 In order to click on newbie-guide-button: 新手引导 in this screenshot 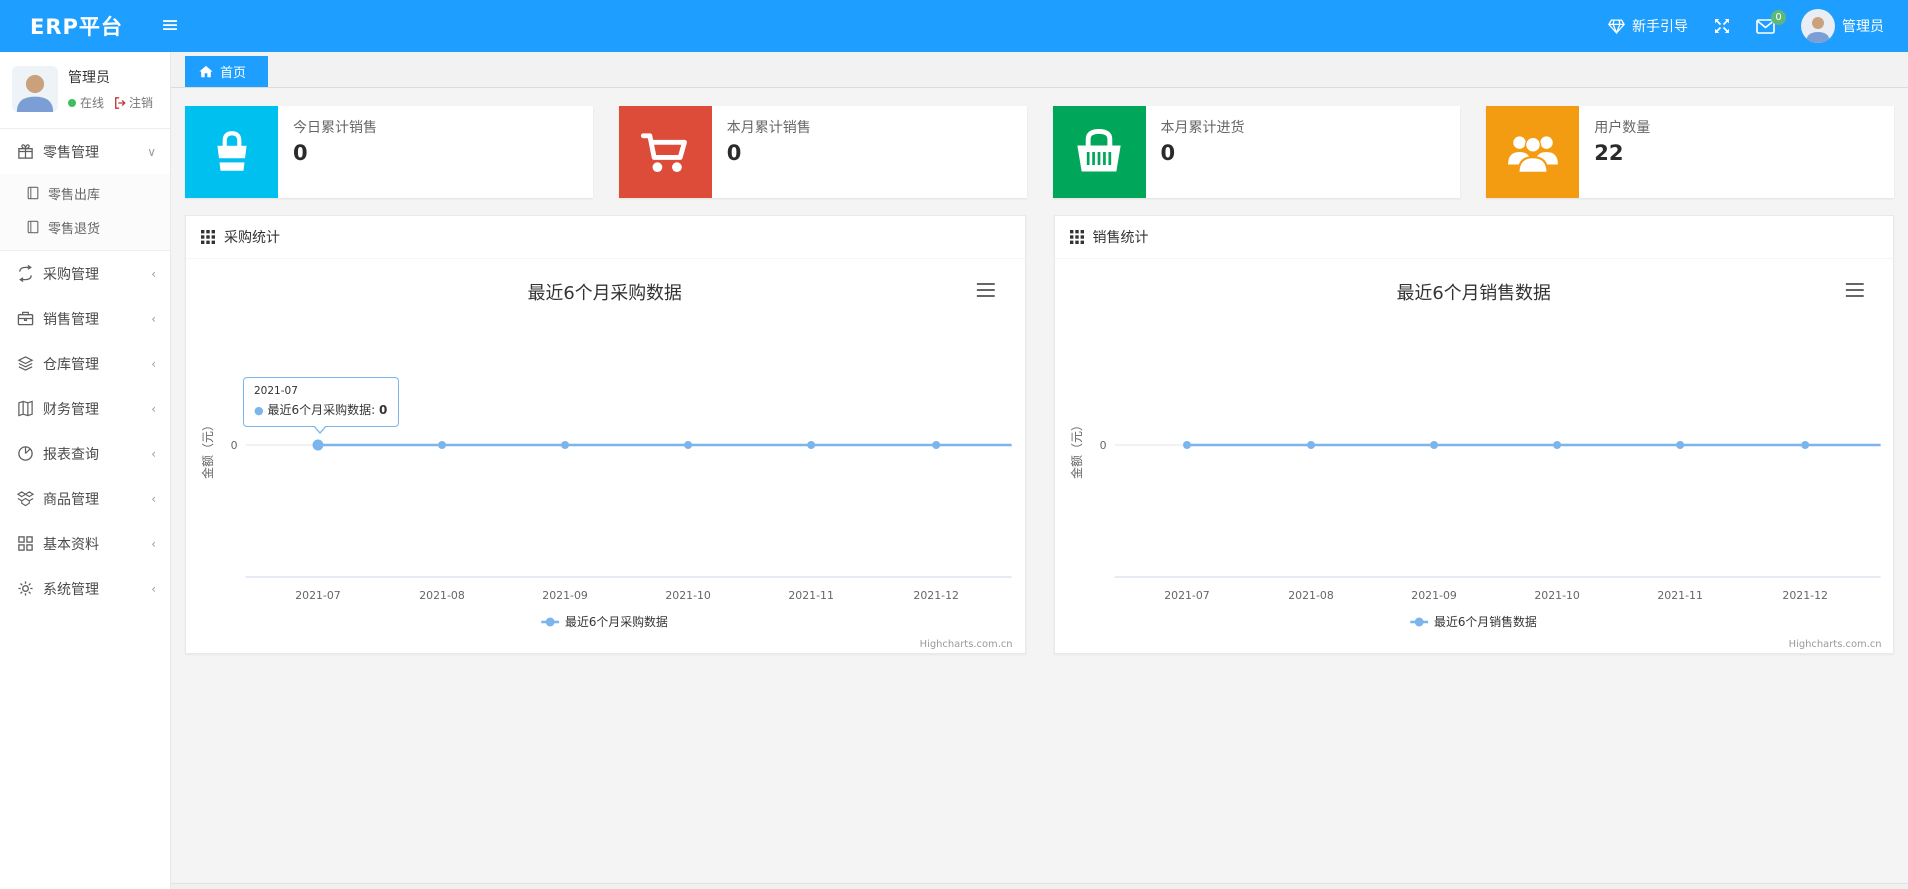, I will do `click(1648, 26)`.